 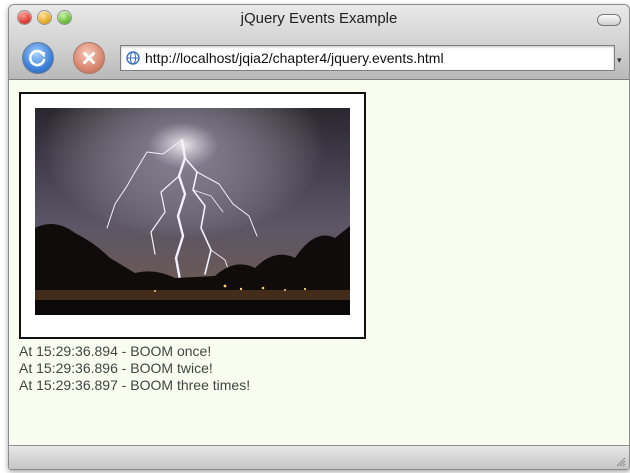 What do you see at coordinates (319, 18) in the screenshot?
I see `window-title: jQuery Events Example` at bounding box center [319, 18].